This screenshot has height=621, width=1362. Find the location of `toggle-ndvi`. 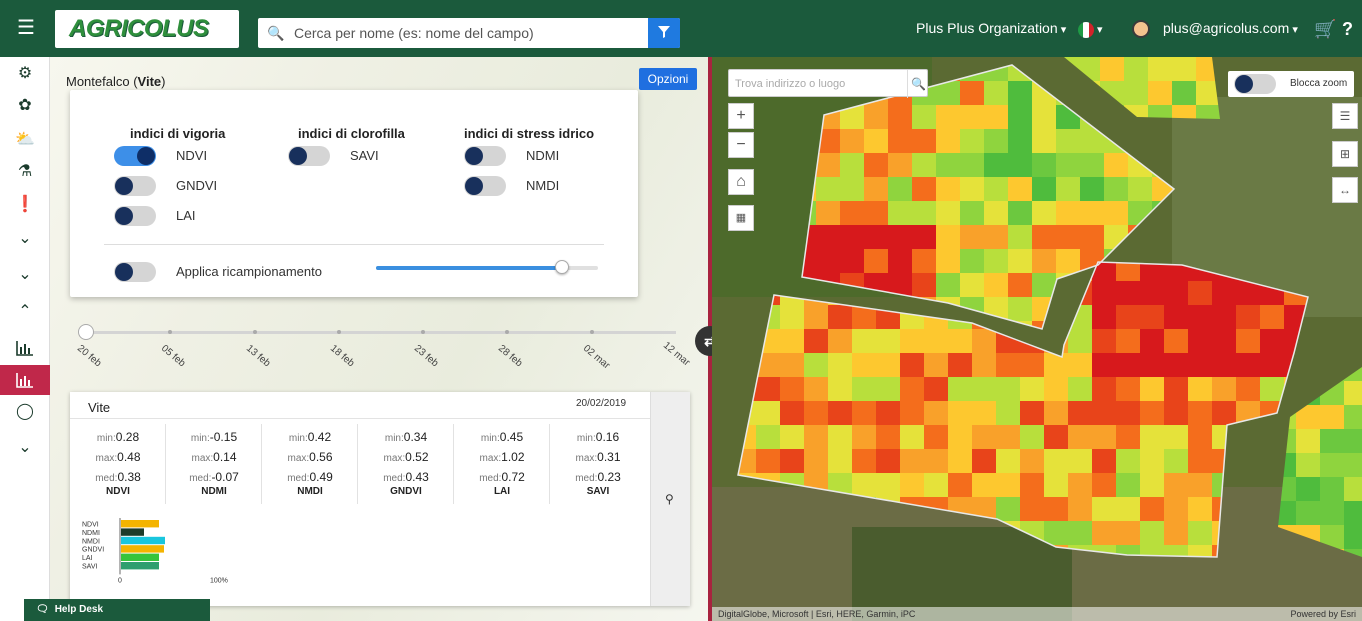

toggle-ndvi is located at coordinates (135, 156).